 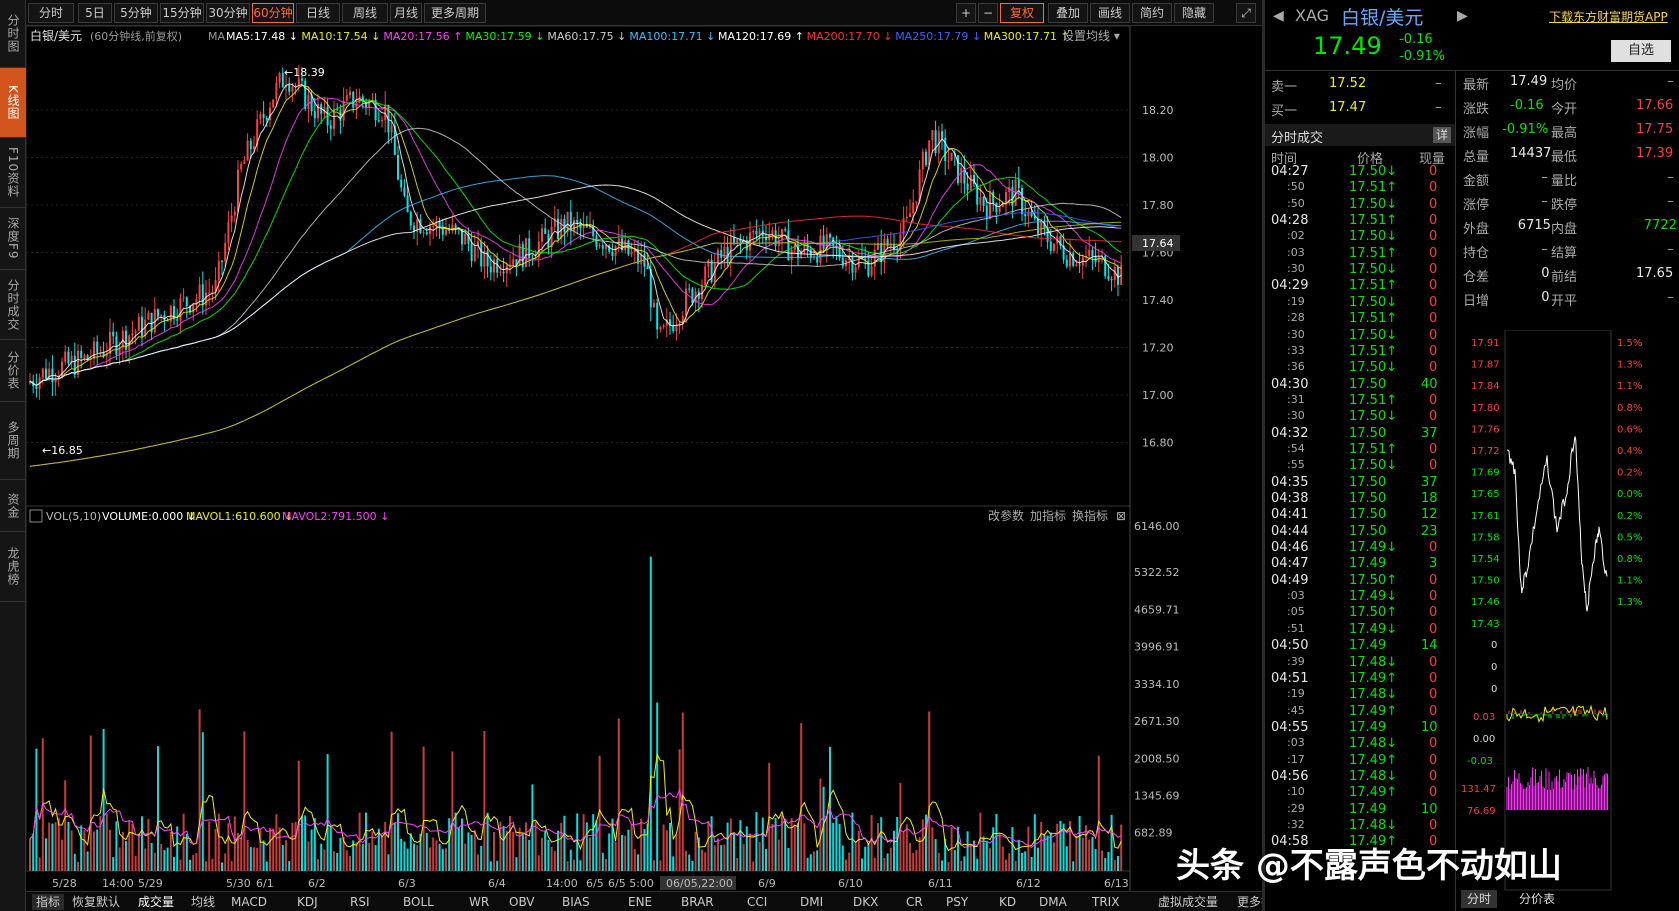 I want to click on vol-action-link: 加指标, so click(x=1048, y=515).